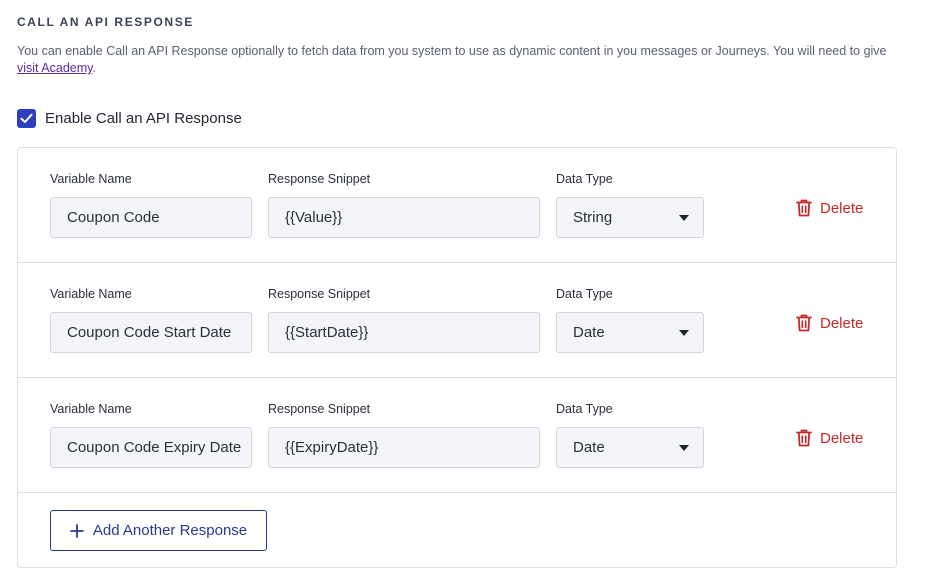  I want to click on checkmark-icon, so click(26, 118).